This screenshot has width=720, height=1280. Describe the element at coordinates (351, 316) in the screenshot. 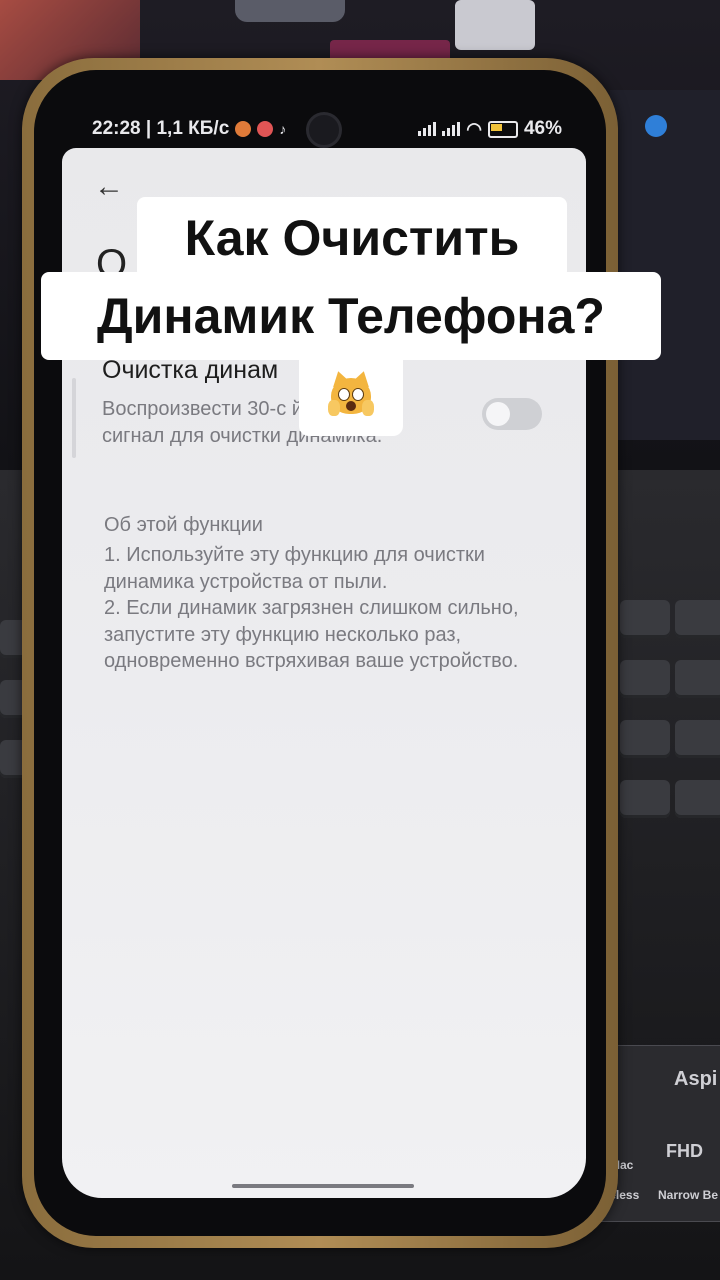

I see `caption-line-2: Динамик Телефона?` at that location.